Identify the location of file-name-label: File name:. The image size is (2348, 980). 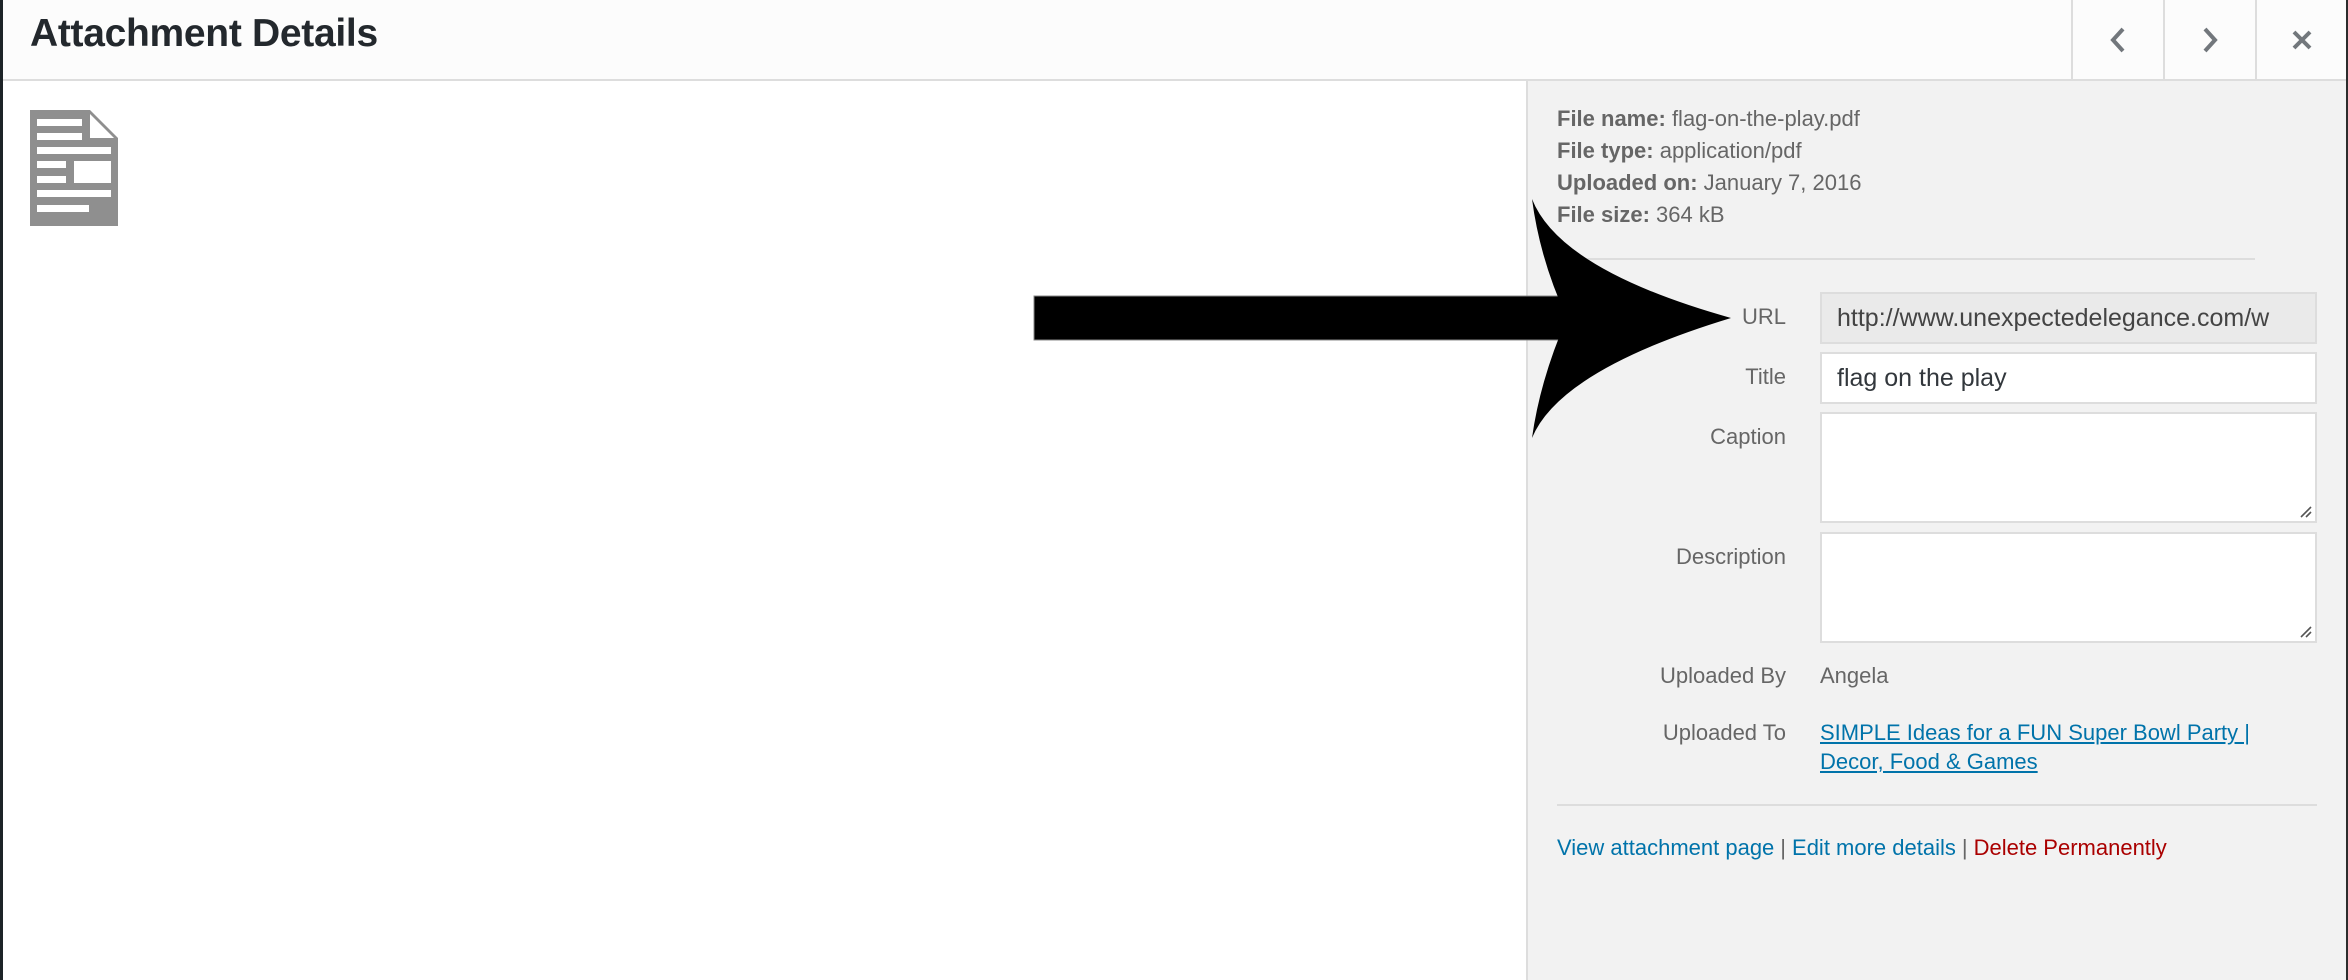
(1611, 118).